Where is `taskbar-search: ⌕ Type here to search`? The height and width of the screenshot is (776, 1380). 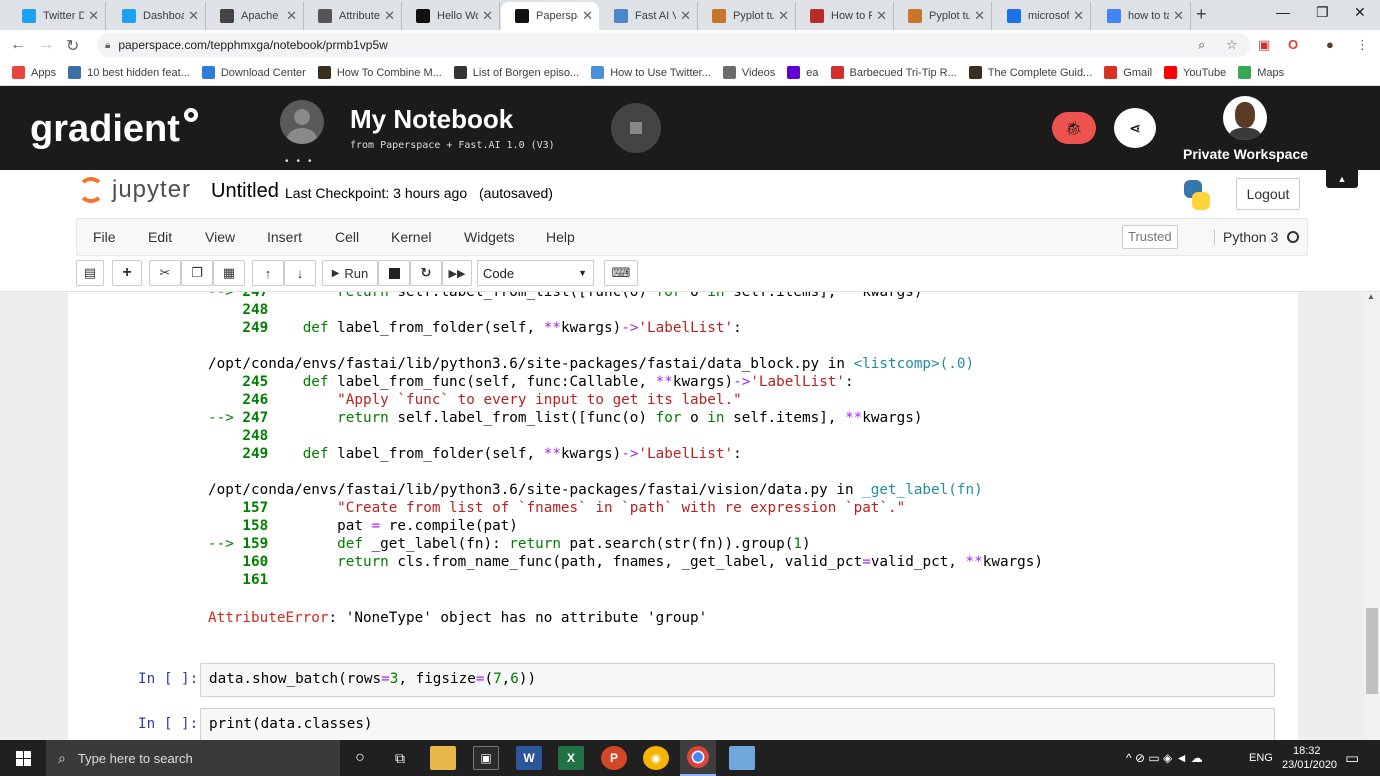
taskbar-search: ⌕ Type here to search is located at coordinates (193, 758).